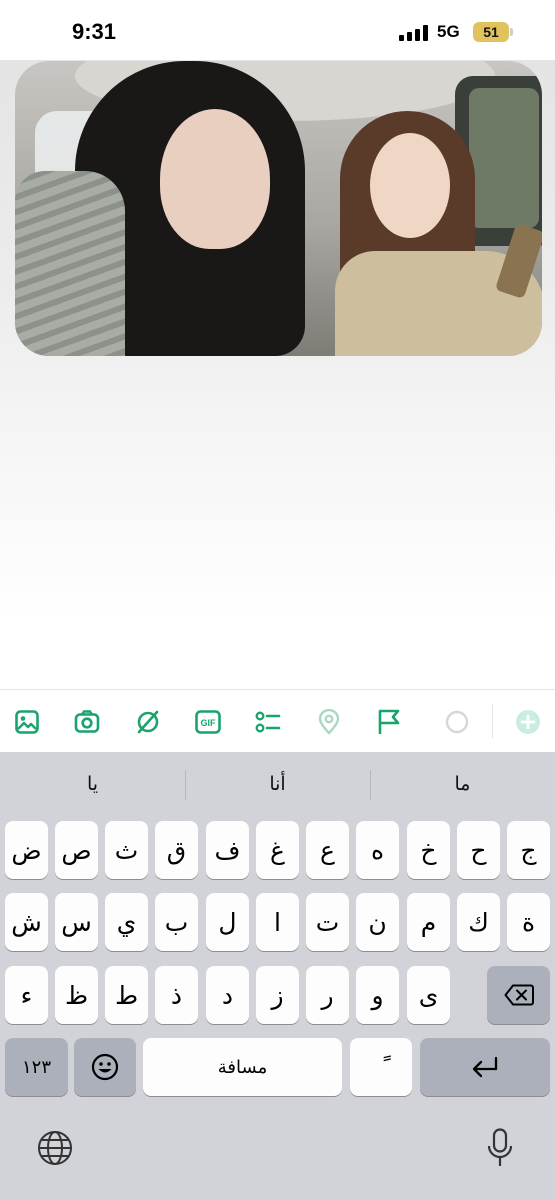 Image resolution: width=555 pixels, height=1200 pixels. I want to click on suggestion-middle: أنا, so click(277, 784).